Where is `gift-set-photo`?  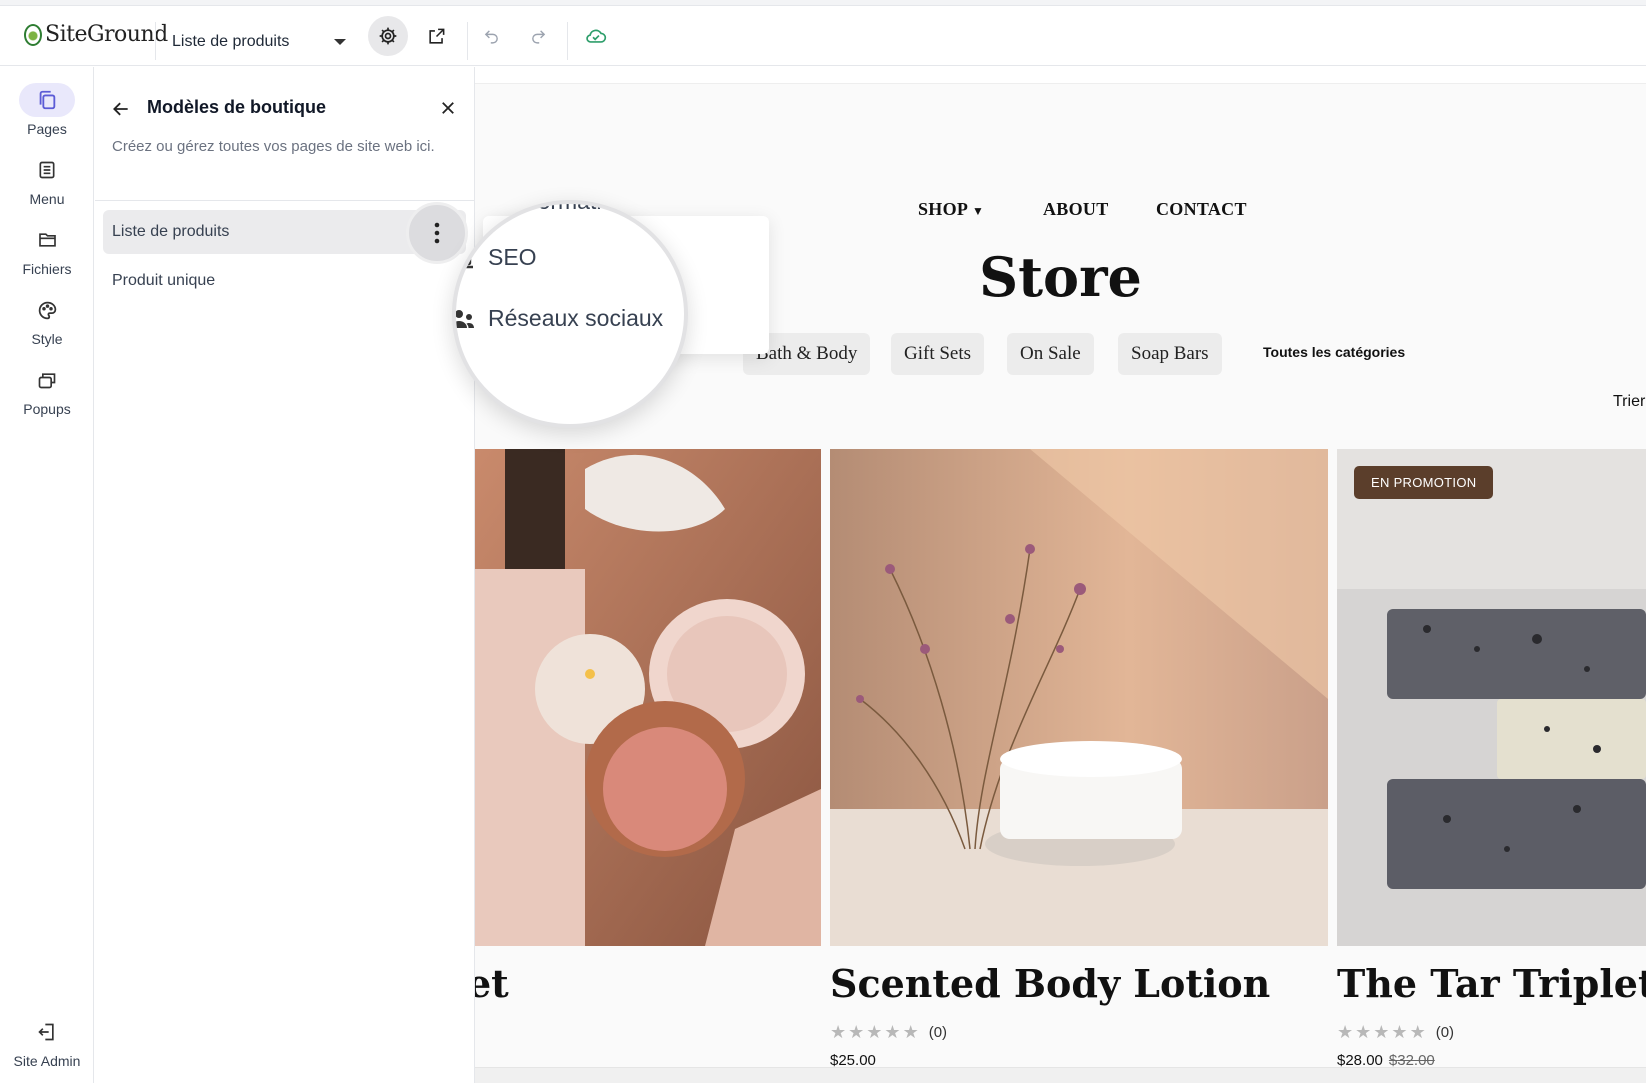
gift-set-photo is located at coordinates (648, 697).